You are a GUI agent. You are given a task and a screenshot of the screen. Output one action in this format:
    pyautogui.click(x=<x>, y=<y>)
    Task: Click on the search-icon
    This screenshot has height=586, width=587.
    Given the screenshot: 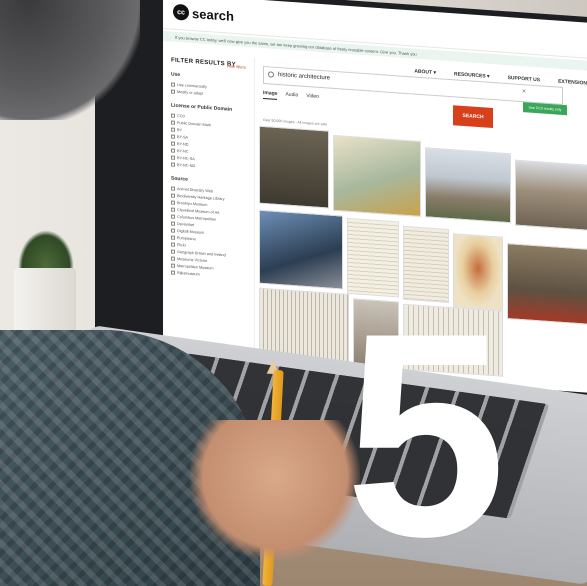 What is the action you would take?
    pyautogui.click(x=271, y=74)
    